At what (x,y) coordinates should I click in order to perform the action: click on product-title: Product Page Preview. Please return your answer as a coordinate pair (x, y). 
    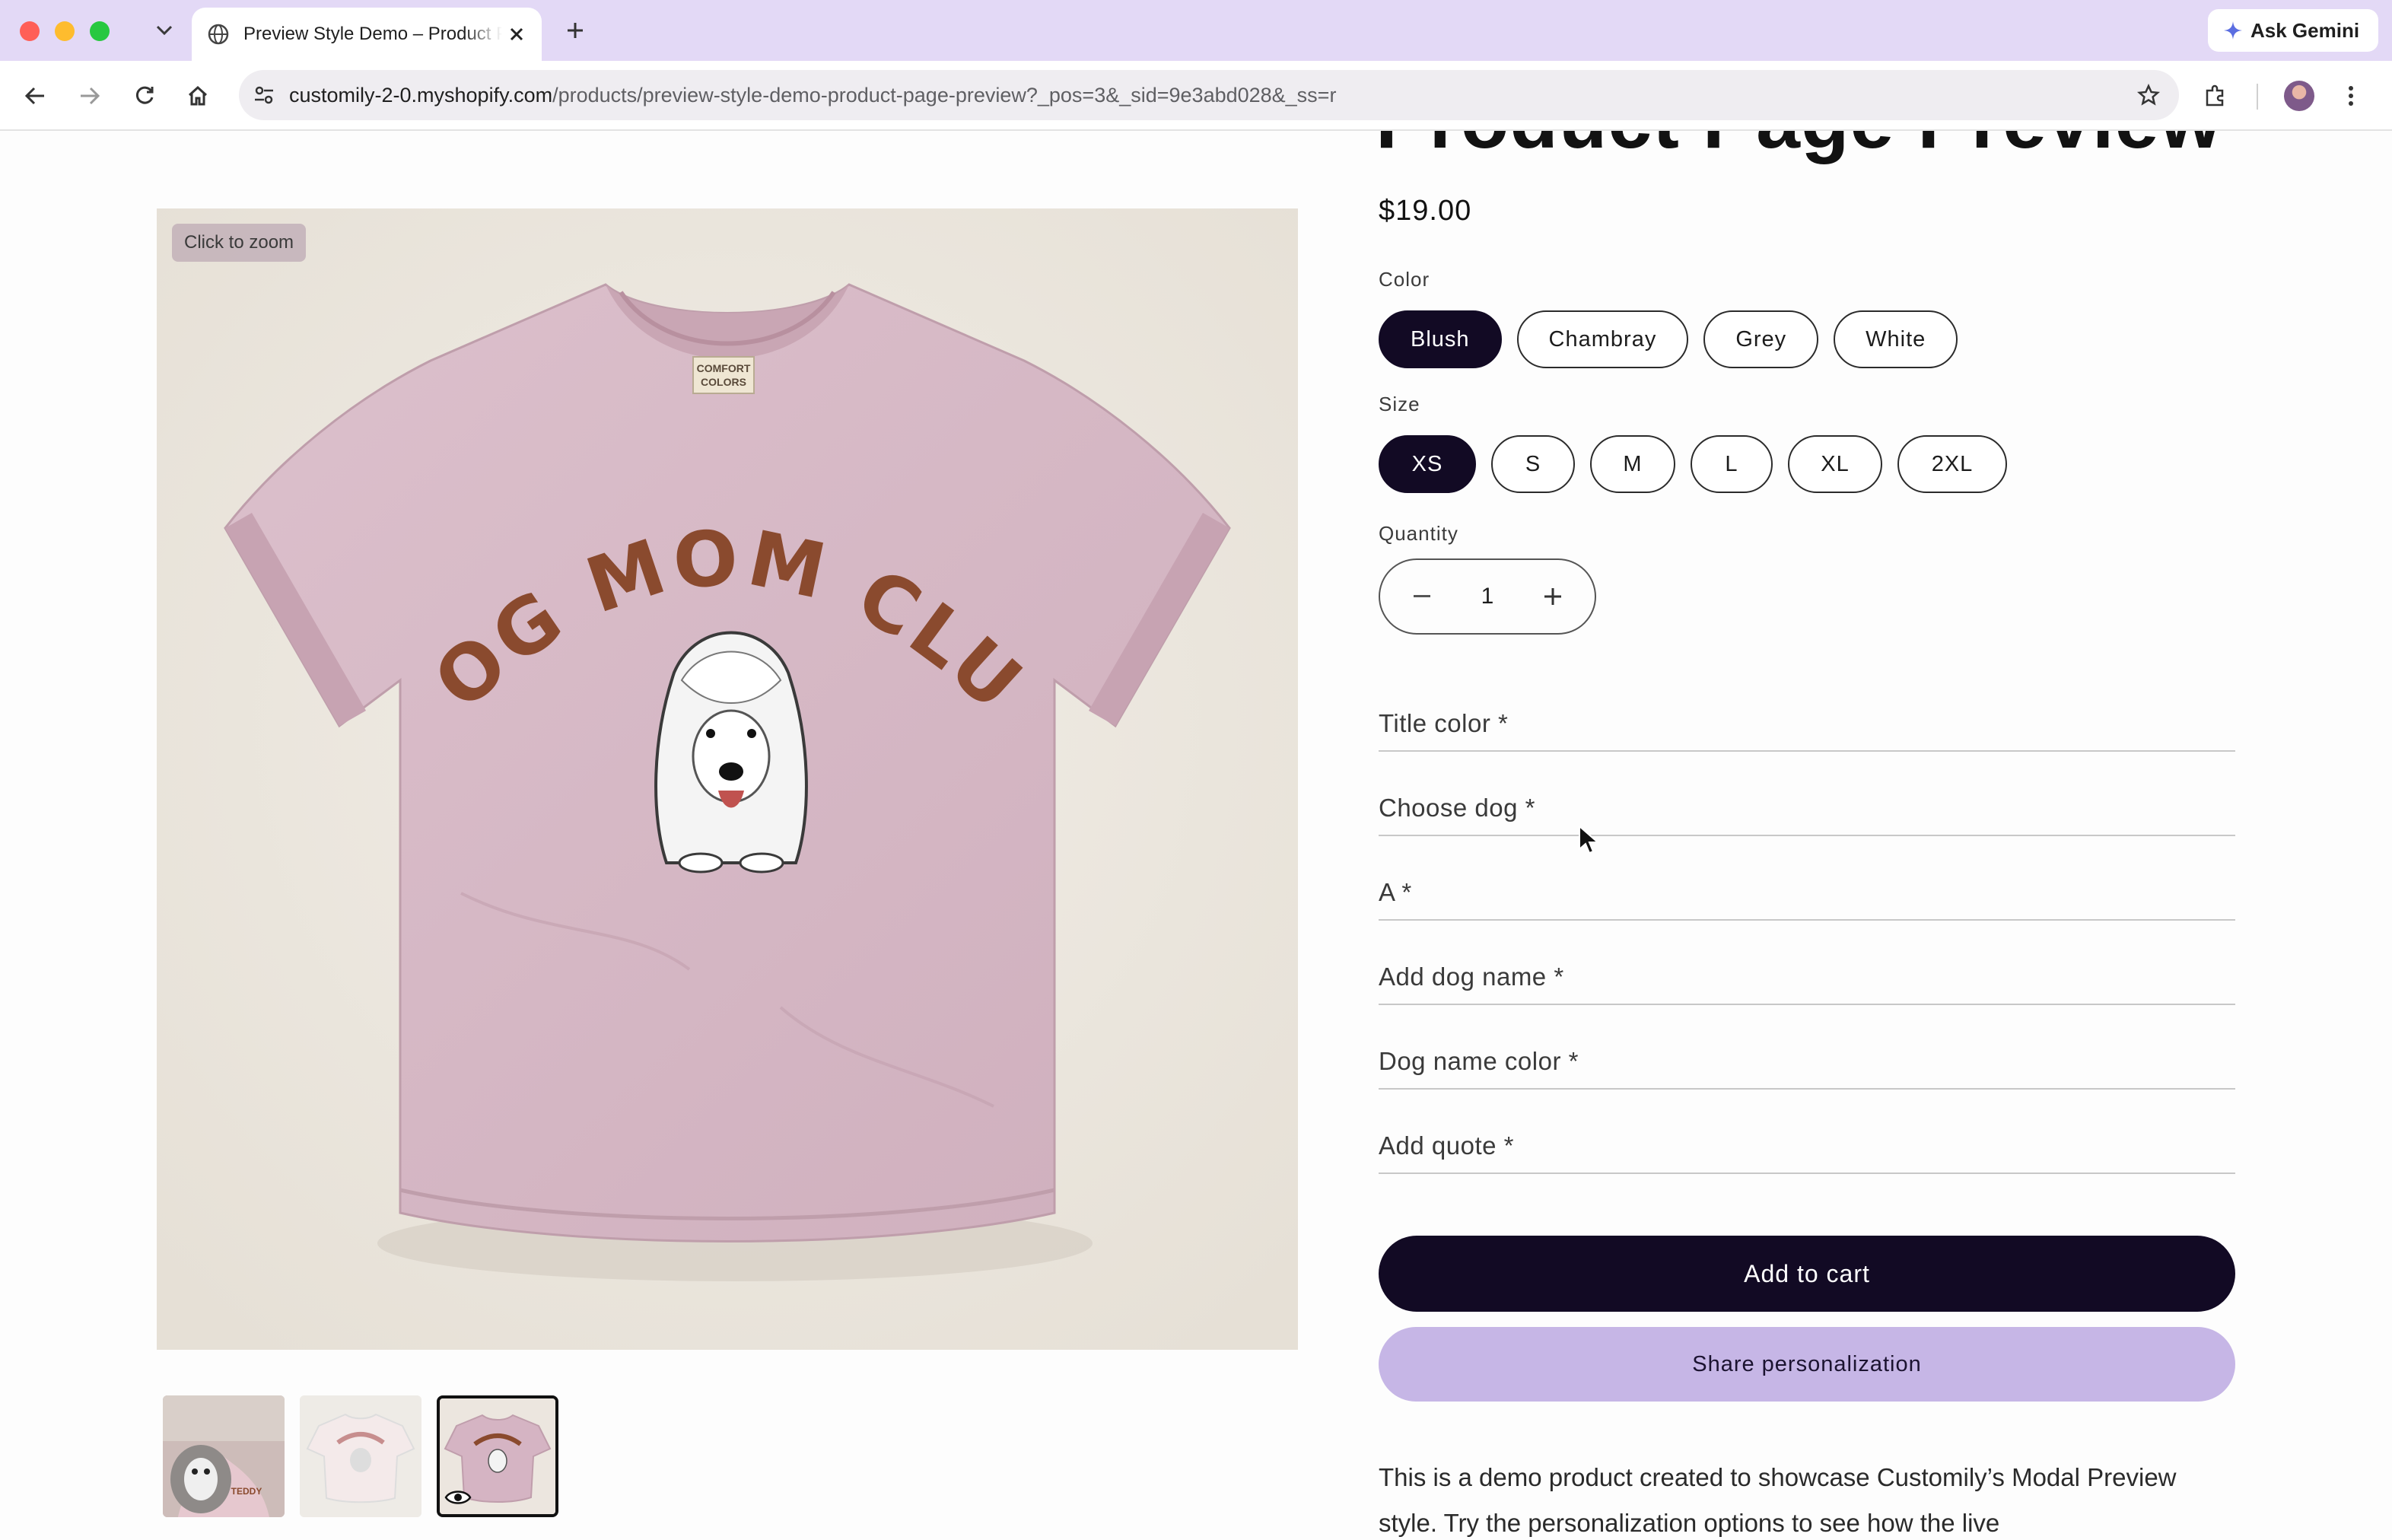
    Looking at the image, I should click on (1799, 149).